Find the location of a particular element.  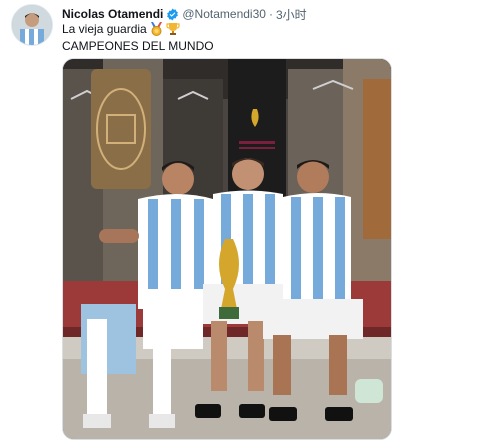

tweet-text-line1: La vieja guardia is located at coordinates (121, 29).